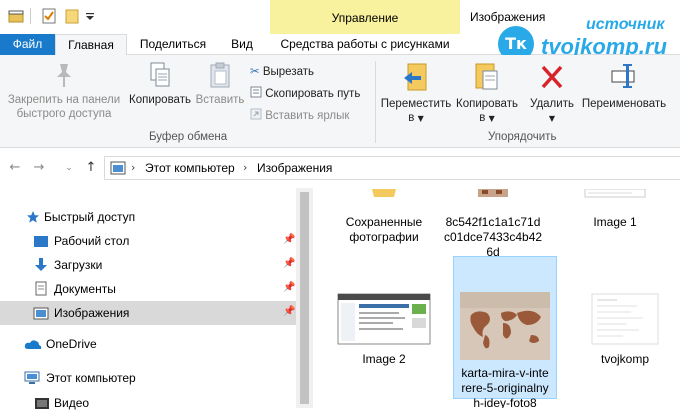 This screenshot has height=415, width=680. Describe the element at coordinates (148, 289) in the screenshot. I see `nav-documents: Документы 📌` at that location.